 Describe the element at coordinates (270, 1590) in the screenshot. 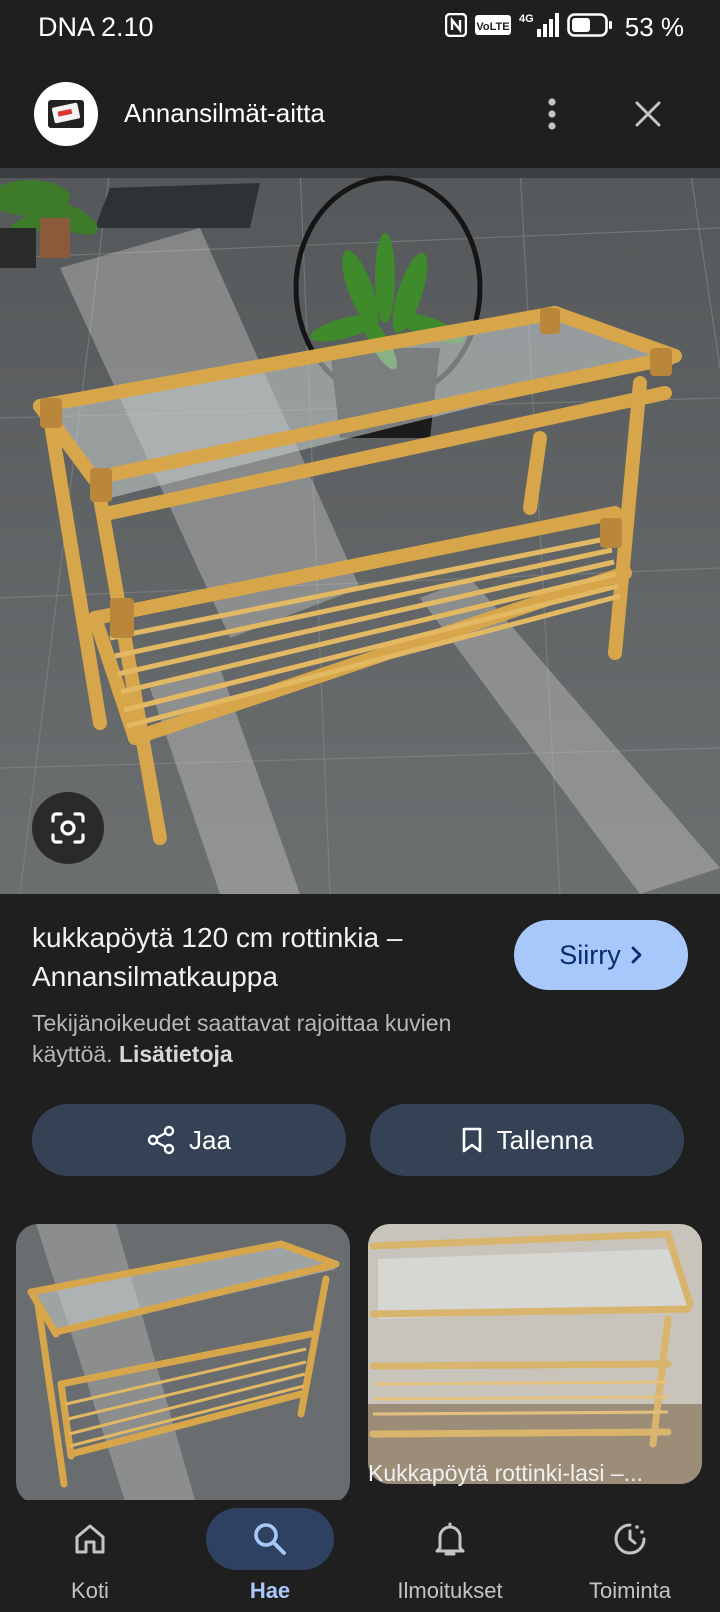

I see `nav-label-search: Hae` at that location.